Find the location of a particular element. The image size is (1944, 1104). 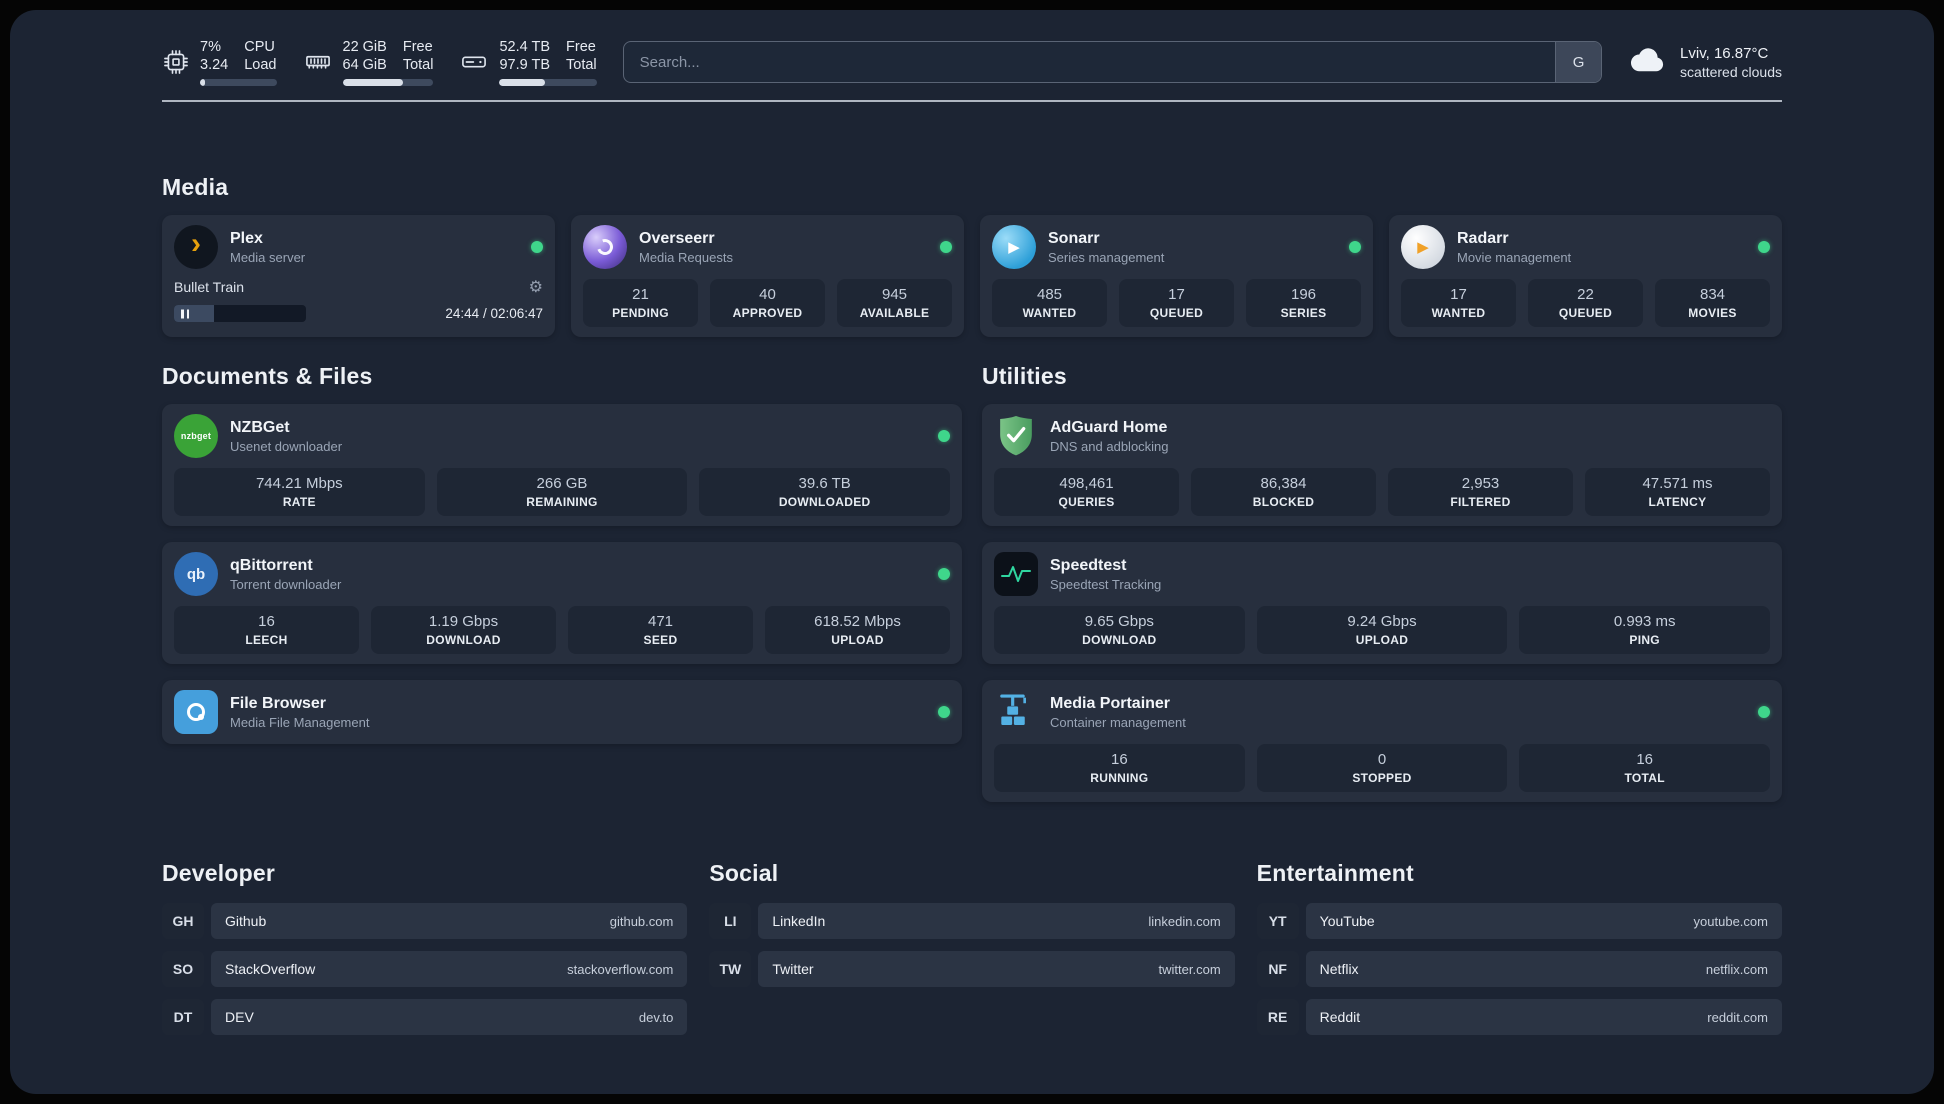

memory-monitor: 22 GiB 64 GiB Free Total is located at coordinates (368, 62).